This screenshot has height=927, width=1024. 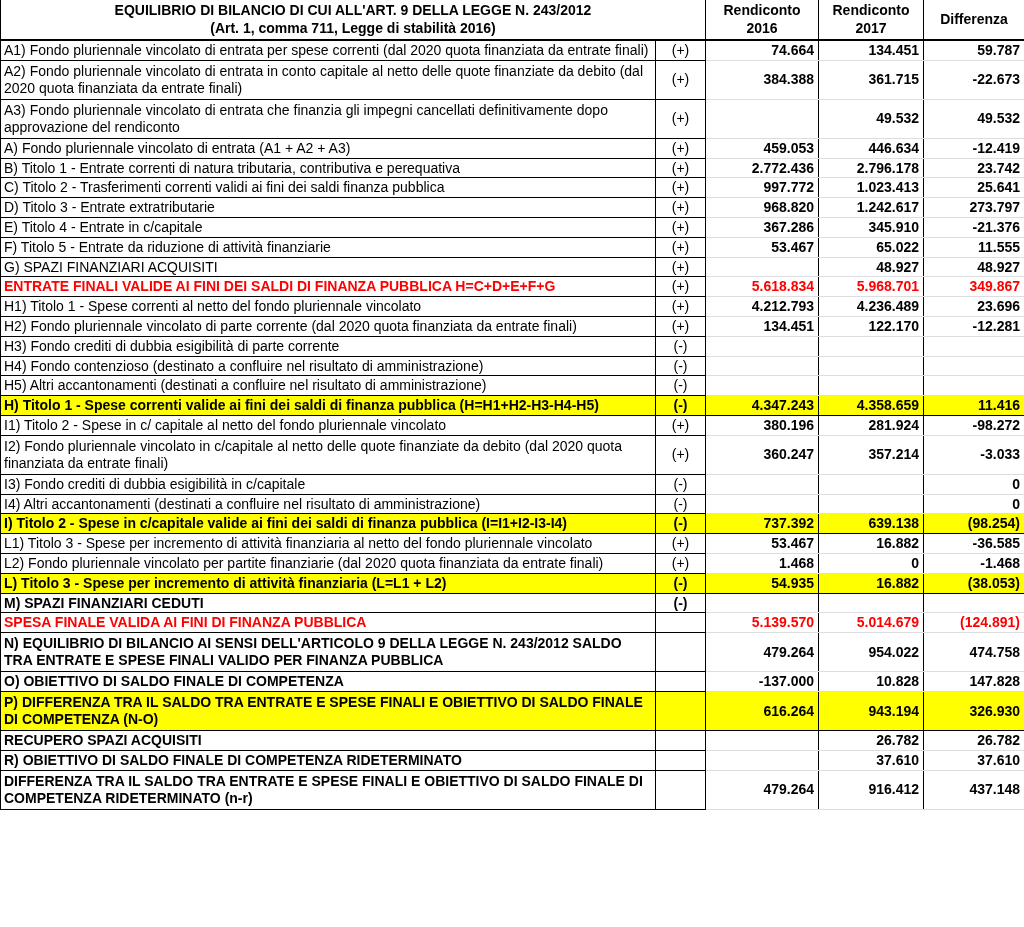 What do you see at coordinates (328, 207) in the screenshot?
I see `row-label: D) Titolo 3 - Entrate extratributarie` at bounding box center [328, 207].